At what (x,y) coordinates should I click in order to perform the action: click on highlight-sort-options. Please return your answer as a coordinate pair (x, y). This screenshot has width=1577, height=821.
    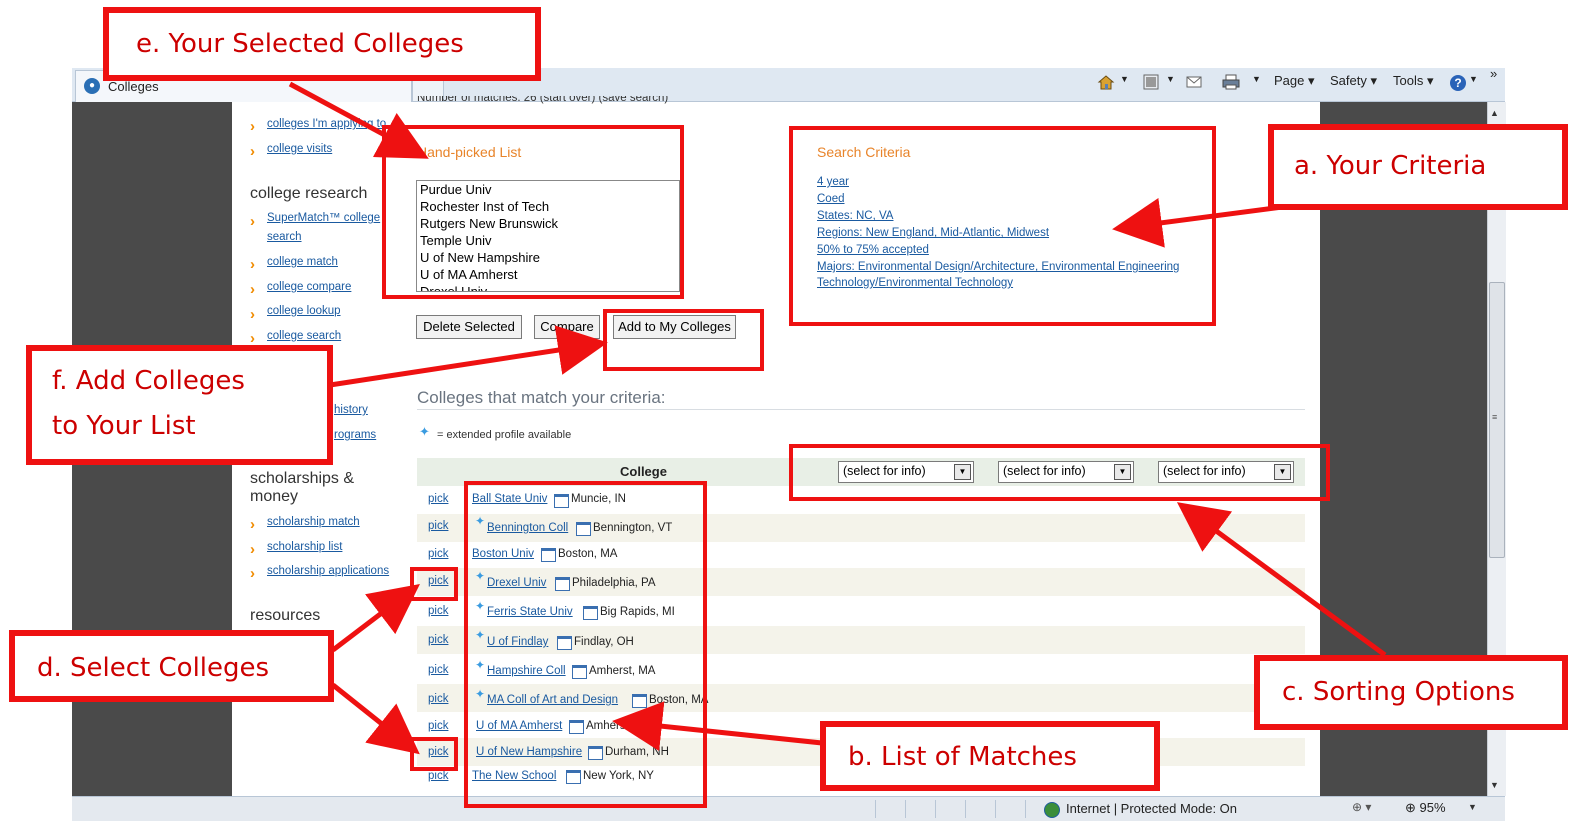
    Looking at the image, I should click on (1059, 472).